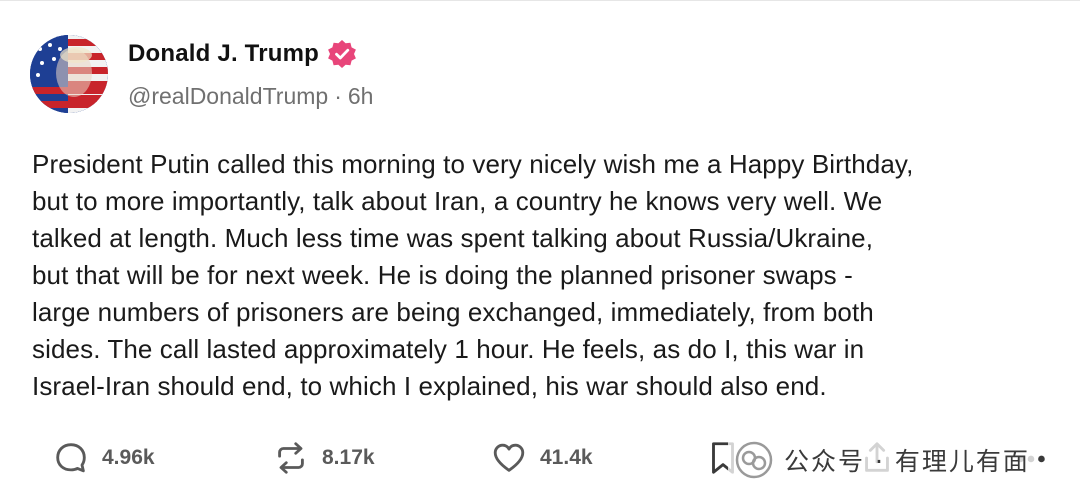  I want to click on watermark: 公众号 · 有理儿有面, so click(882, 460).